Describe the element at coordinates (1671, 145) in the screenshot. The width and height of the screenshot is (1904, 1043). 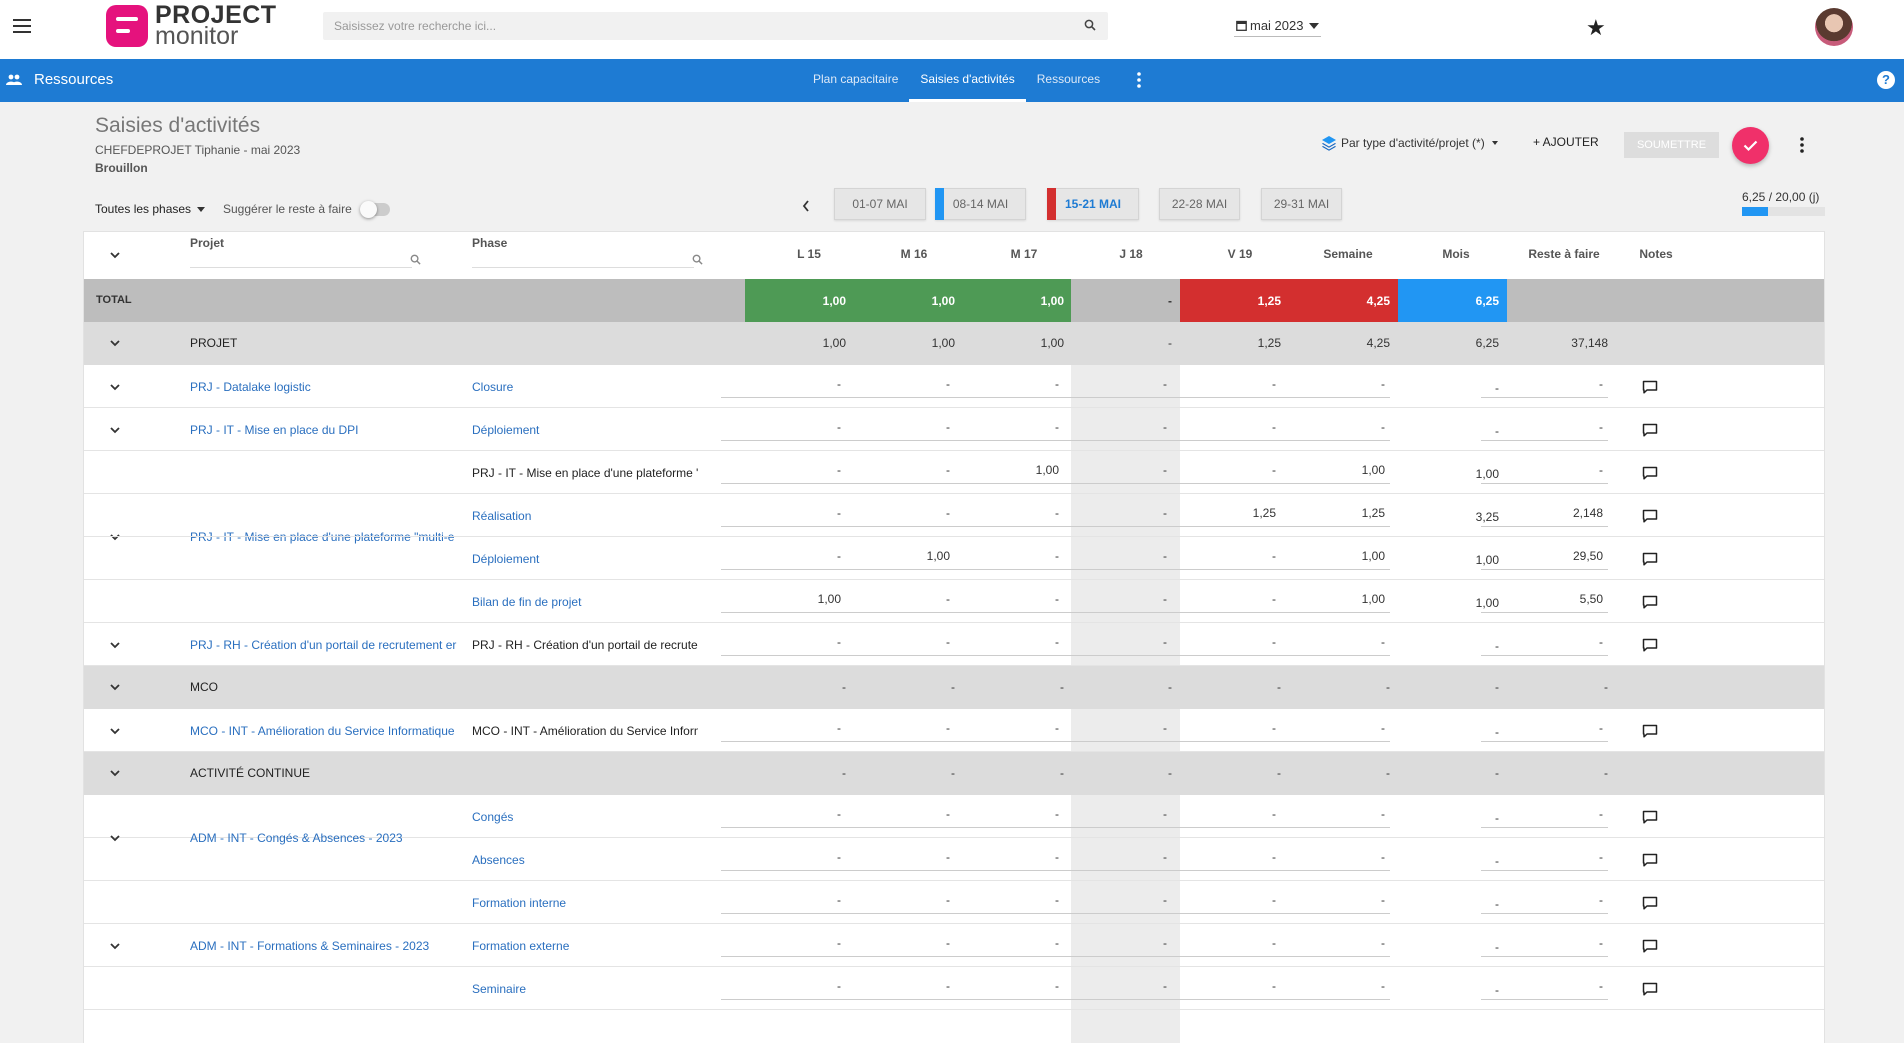
I see `submit-button: SOUMETTRE` at that location.